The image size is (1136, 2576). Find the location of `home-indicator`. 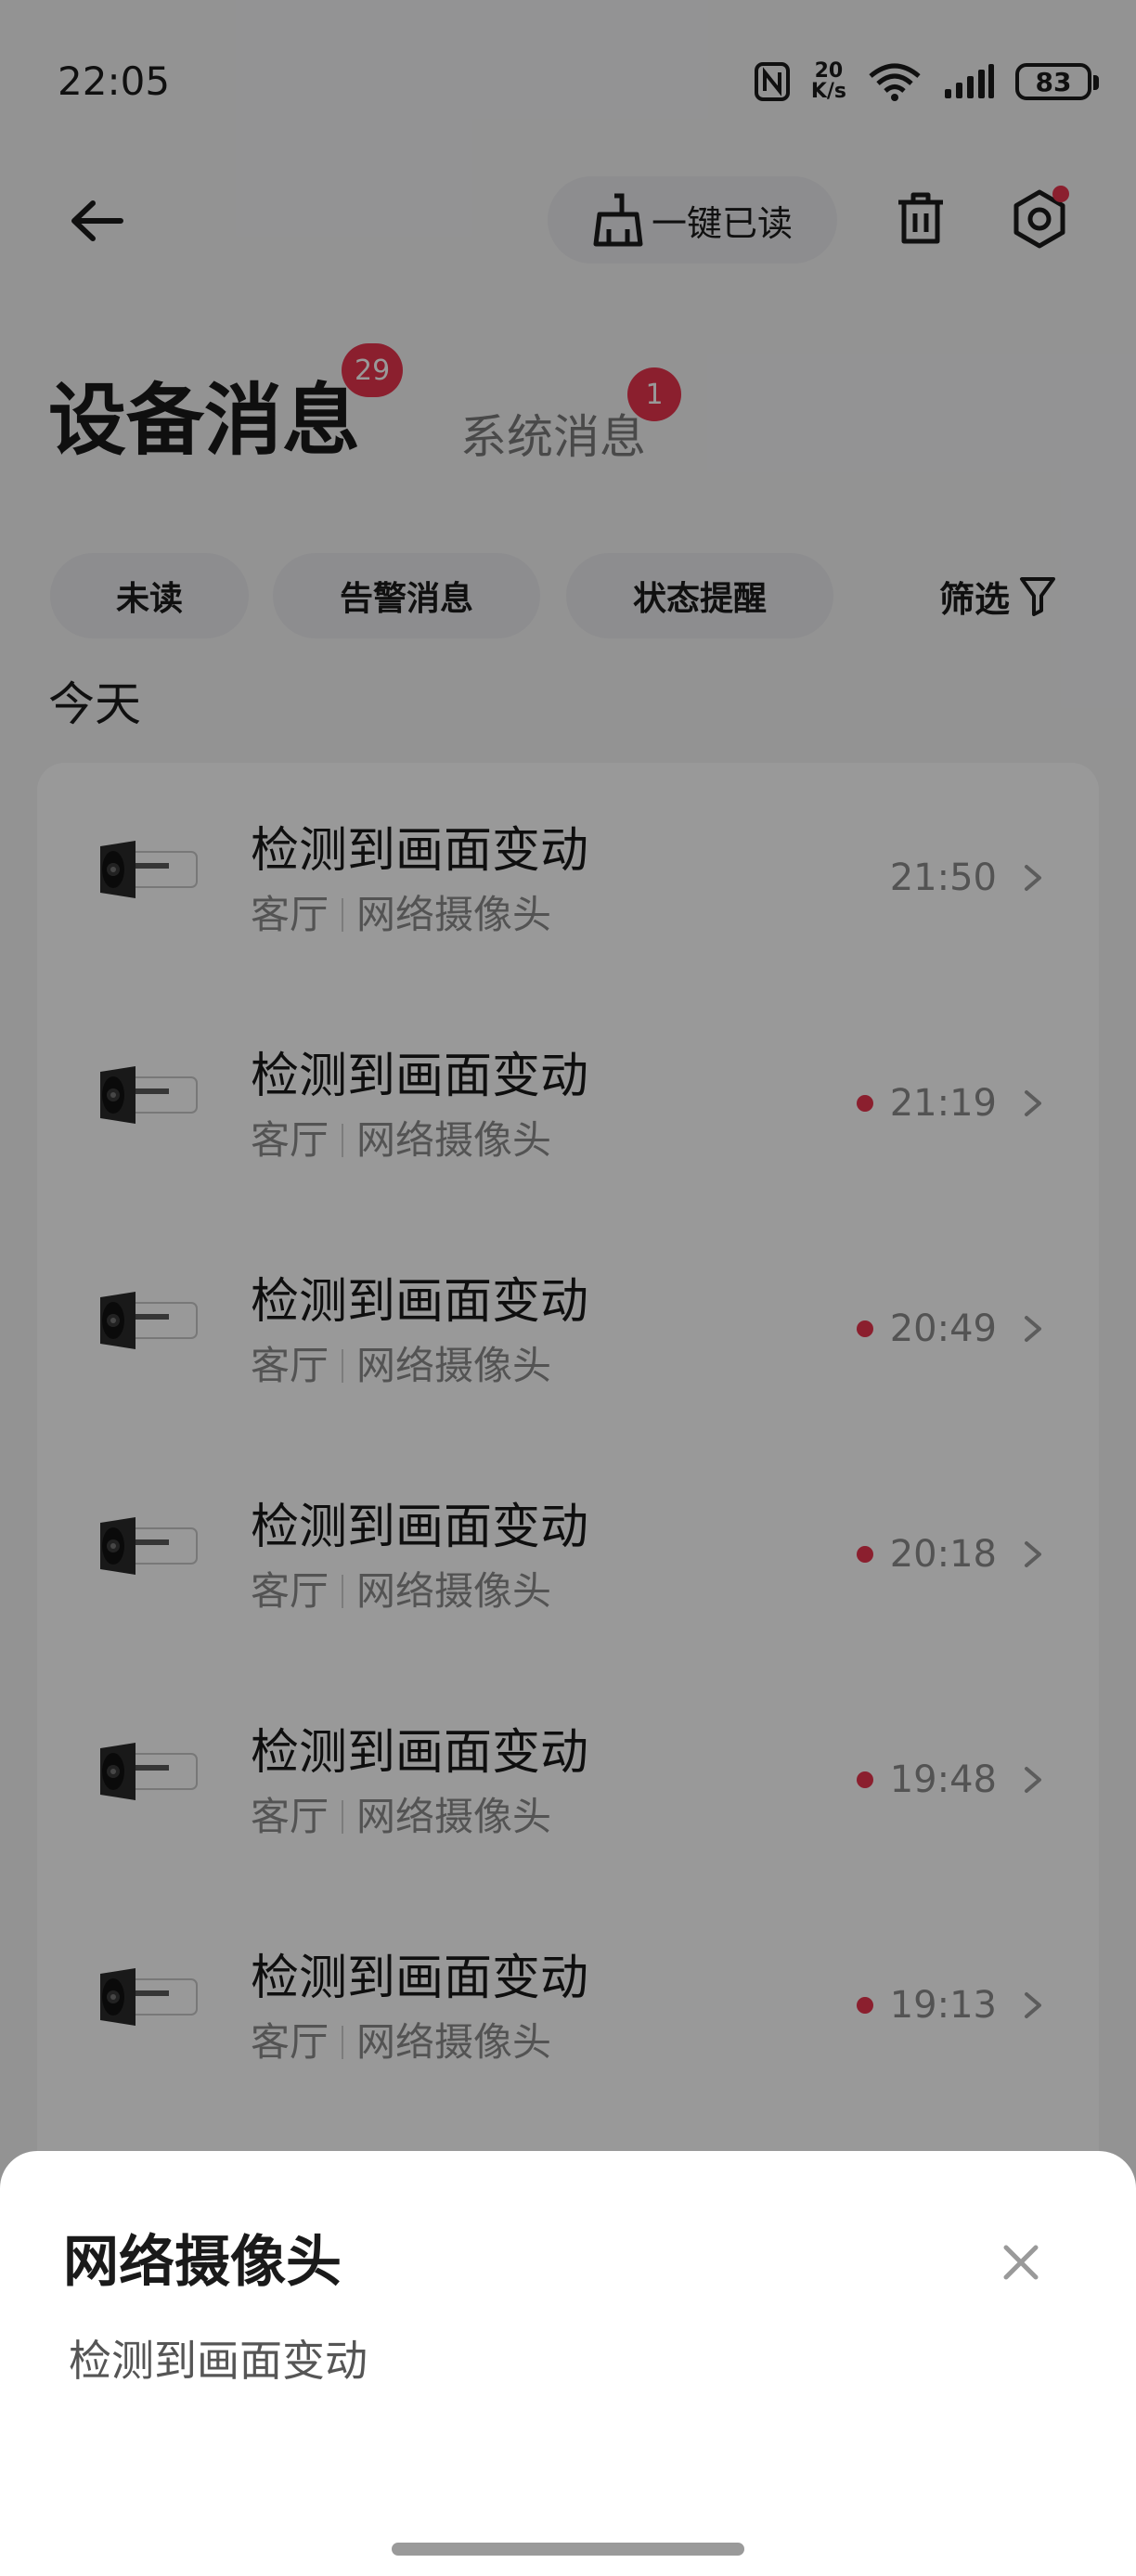

home-indicator is located at coordinates (568, 2549).